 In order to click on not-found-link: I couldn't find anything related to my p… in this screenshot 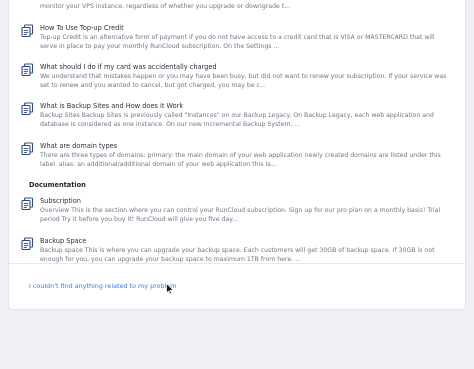, I will do `click(103, 286)`.